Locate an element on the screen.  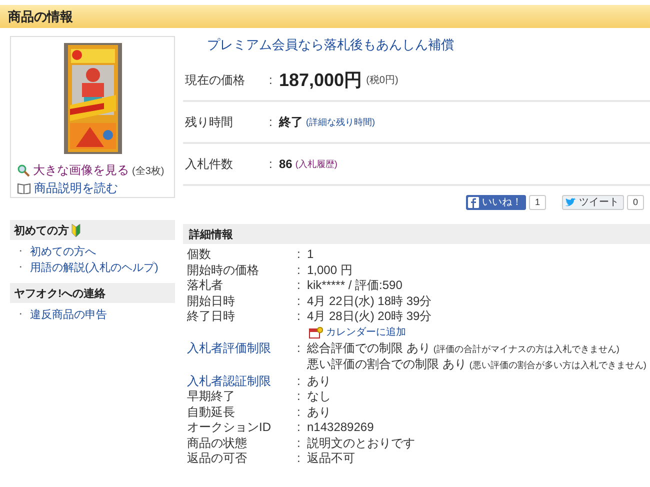
field-value: 1,000 円 is located at coordinates (329, 270).